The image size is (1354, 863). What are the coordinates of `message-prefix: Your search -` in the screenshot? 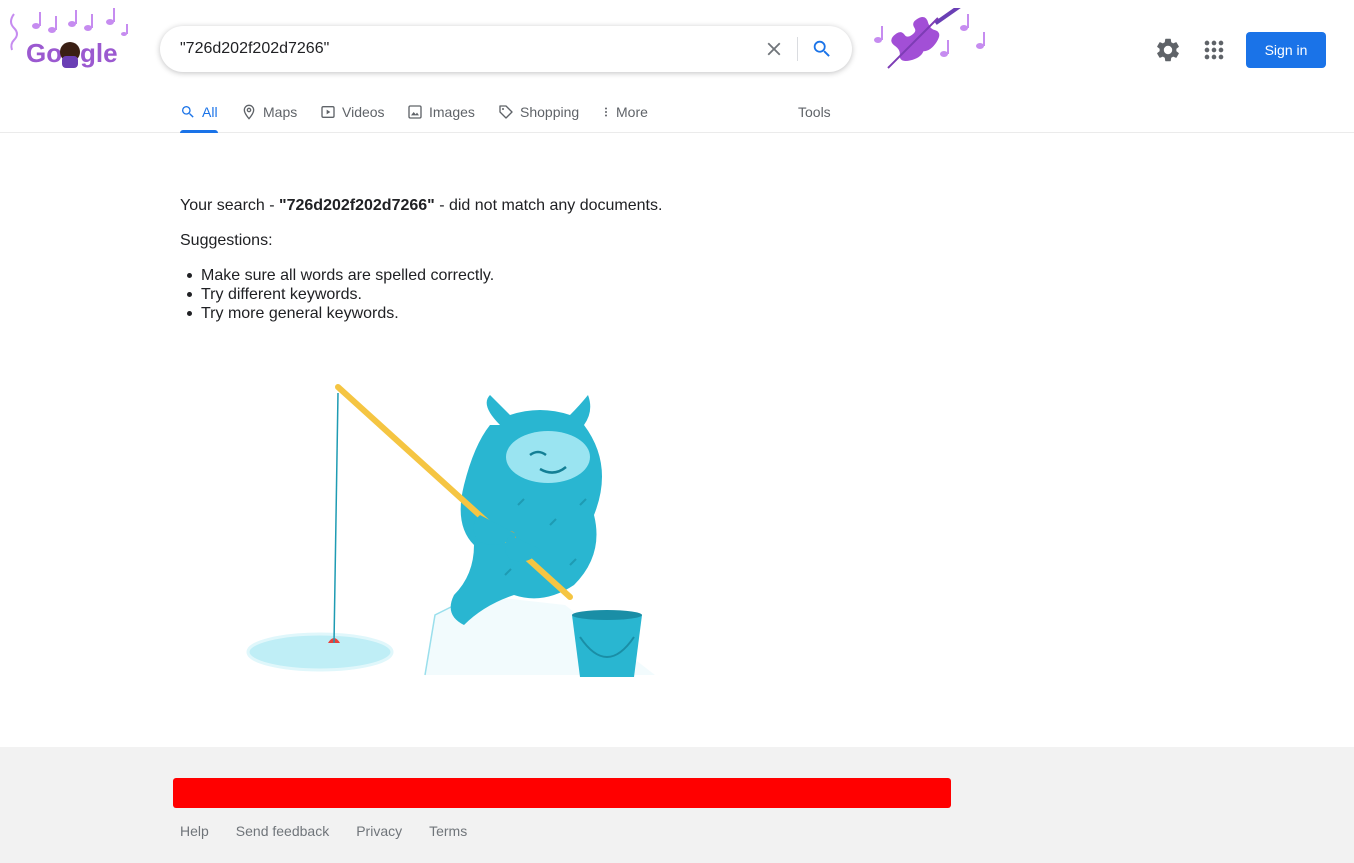 It's located at (230, 205).